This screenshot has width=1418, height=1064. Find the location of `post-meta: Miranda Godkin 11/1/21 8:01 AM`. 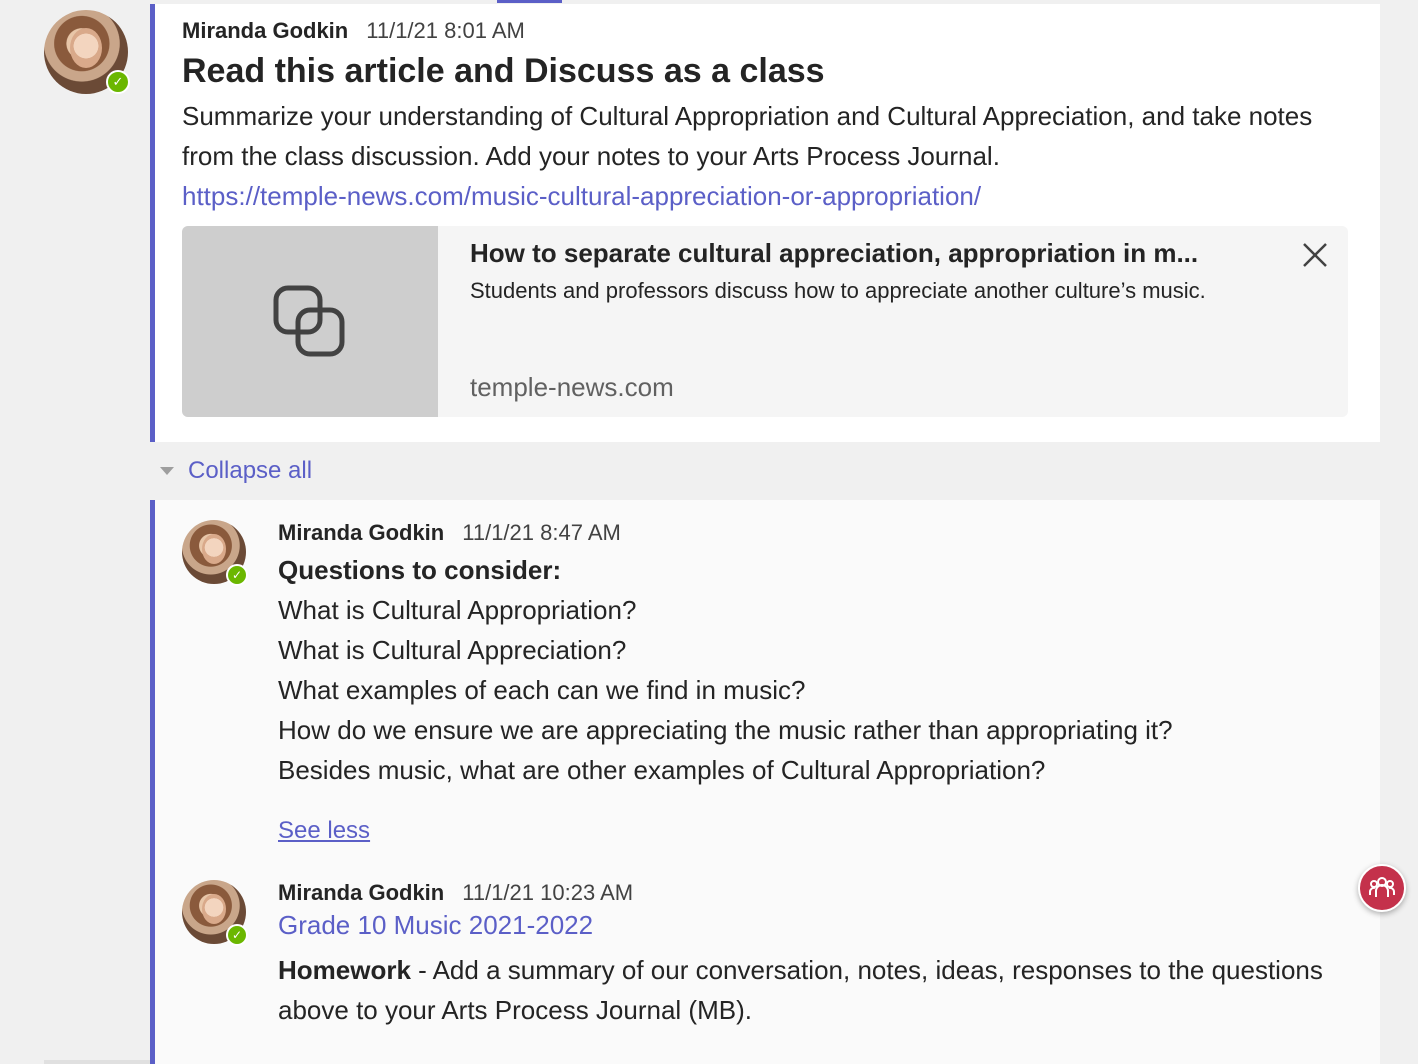

post-meta: Miranda Godkin 11/1/21 8:01 AM is located at coordinates (353, 31).